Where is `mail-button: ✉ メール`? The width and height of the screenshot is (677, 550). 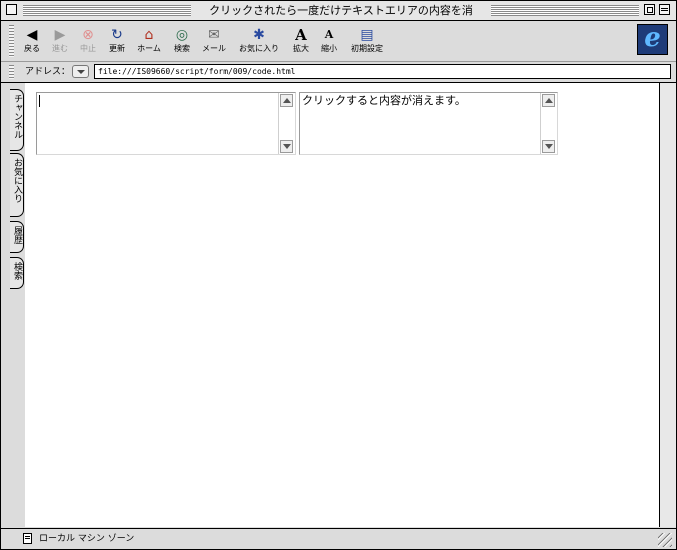
mail-button: ✉ メール is located at coordinates (214, 43).